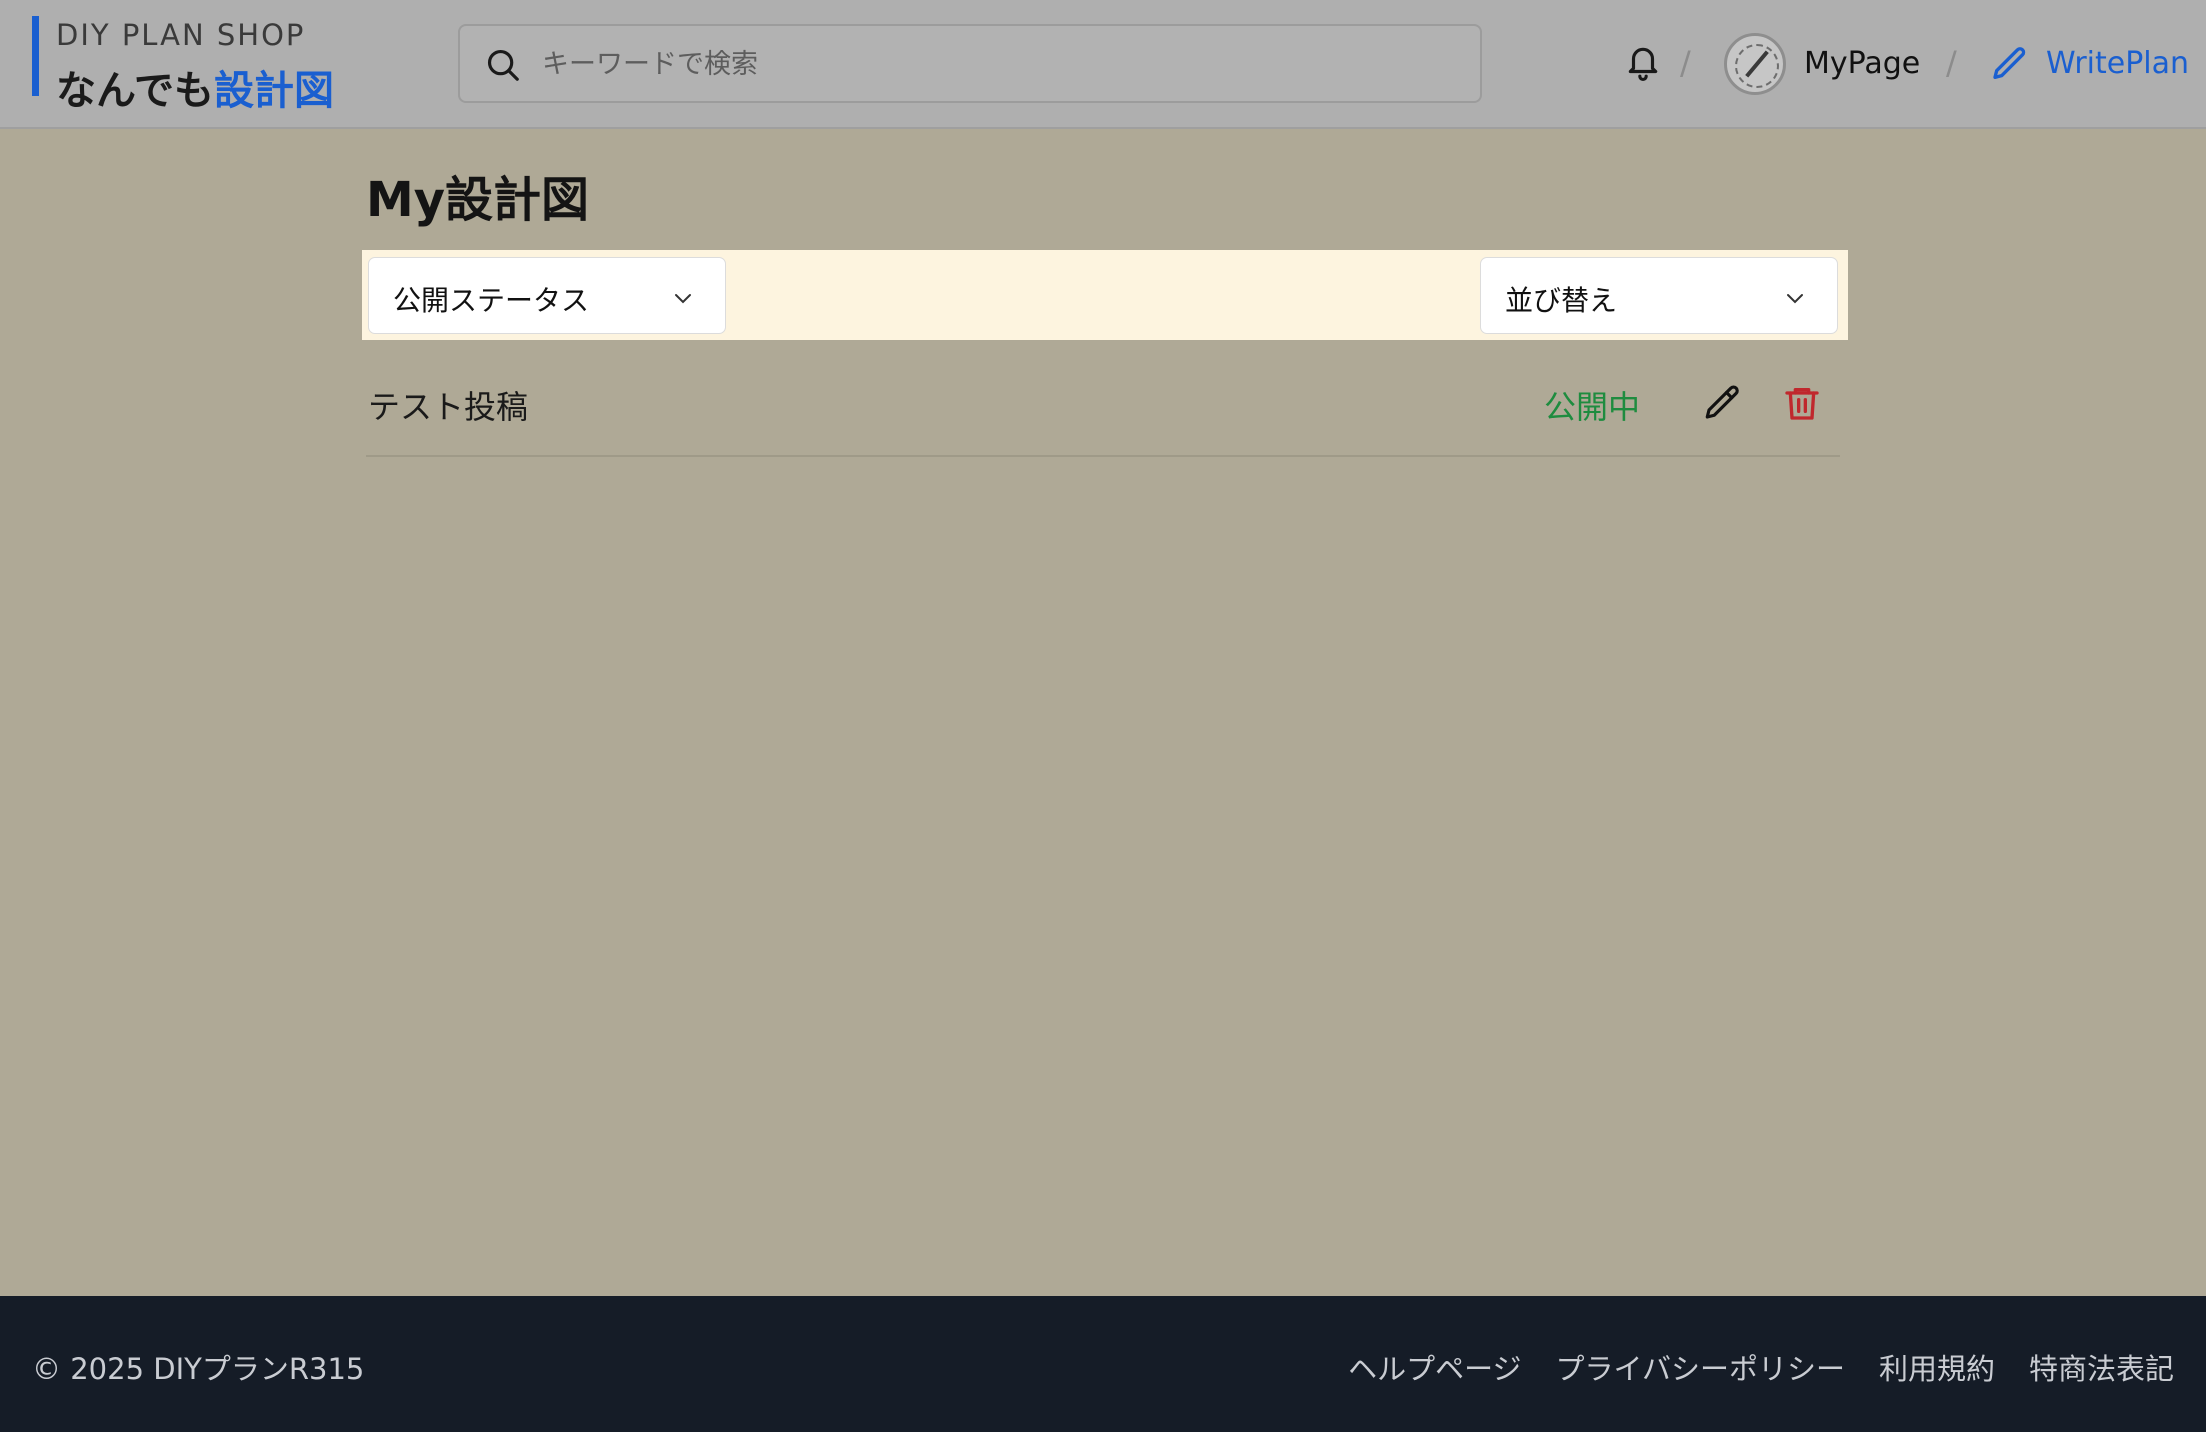  What do you see at coordinates (135, 91) in the screenshot?
I see `logo-title-prefix: なんでも` at bounding box center [135, 91].